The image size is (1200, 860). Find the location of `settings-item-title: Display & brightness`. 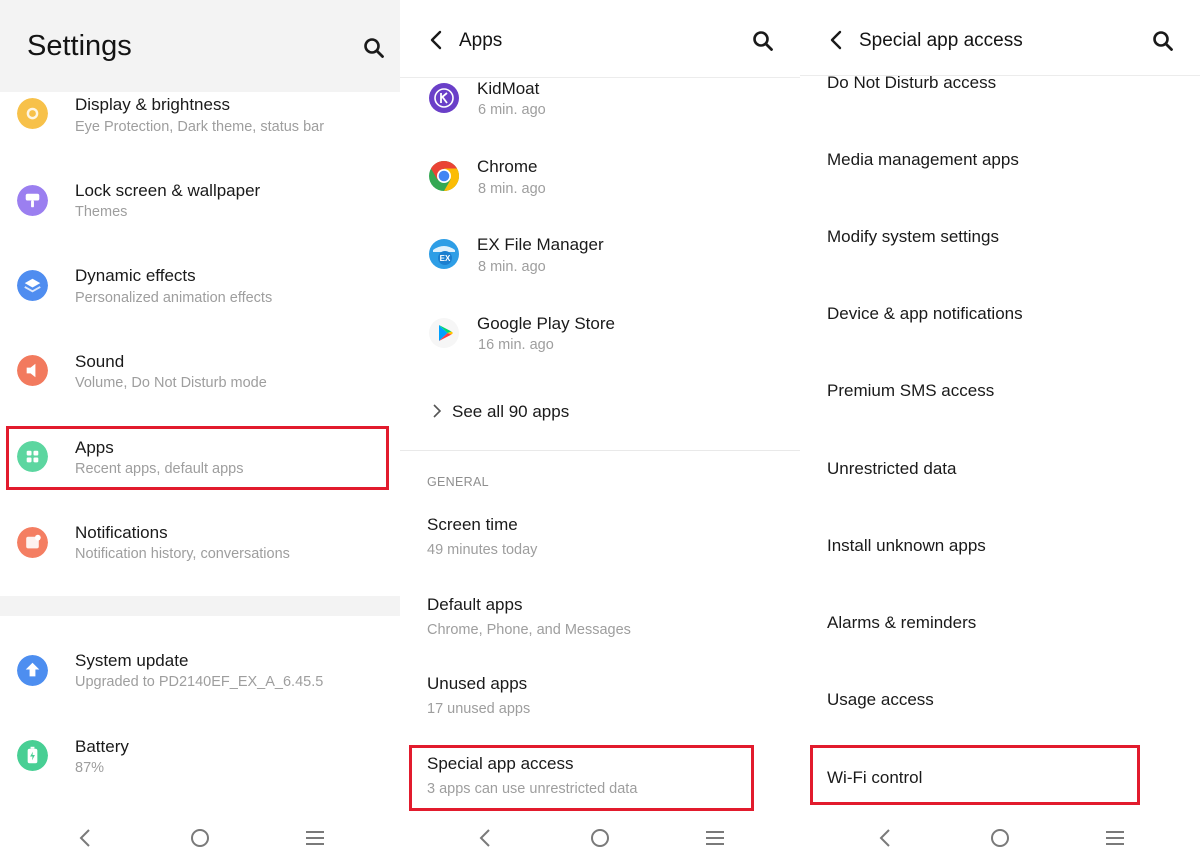

settings-item-title: Display & brightness is located at coordinates (152, 104).